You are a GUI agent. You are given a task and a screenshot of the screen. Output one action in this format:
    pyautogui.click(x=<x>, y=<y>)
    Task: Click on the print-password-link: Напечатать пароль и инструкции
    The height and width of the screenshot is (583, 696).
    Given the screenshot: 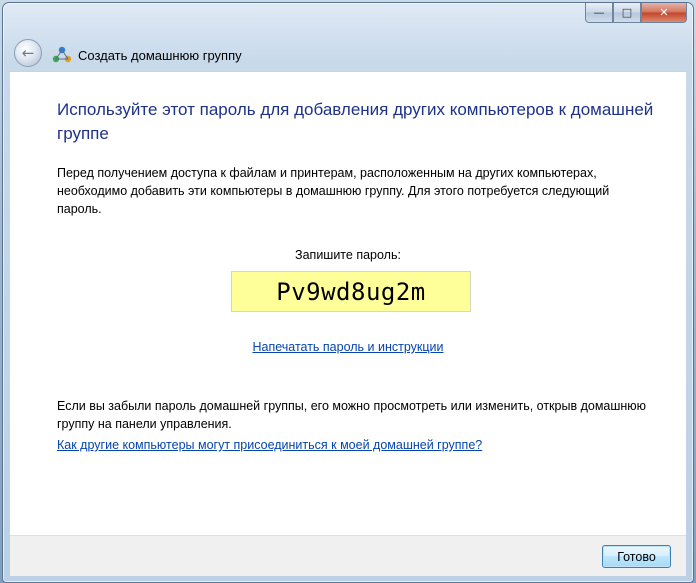 What is the action you would take?
    pyautogui.click(x=348, y=347)
    